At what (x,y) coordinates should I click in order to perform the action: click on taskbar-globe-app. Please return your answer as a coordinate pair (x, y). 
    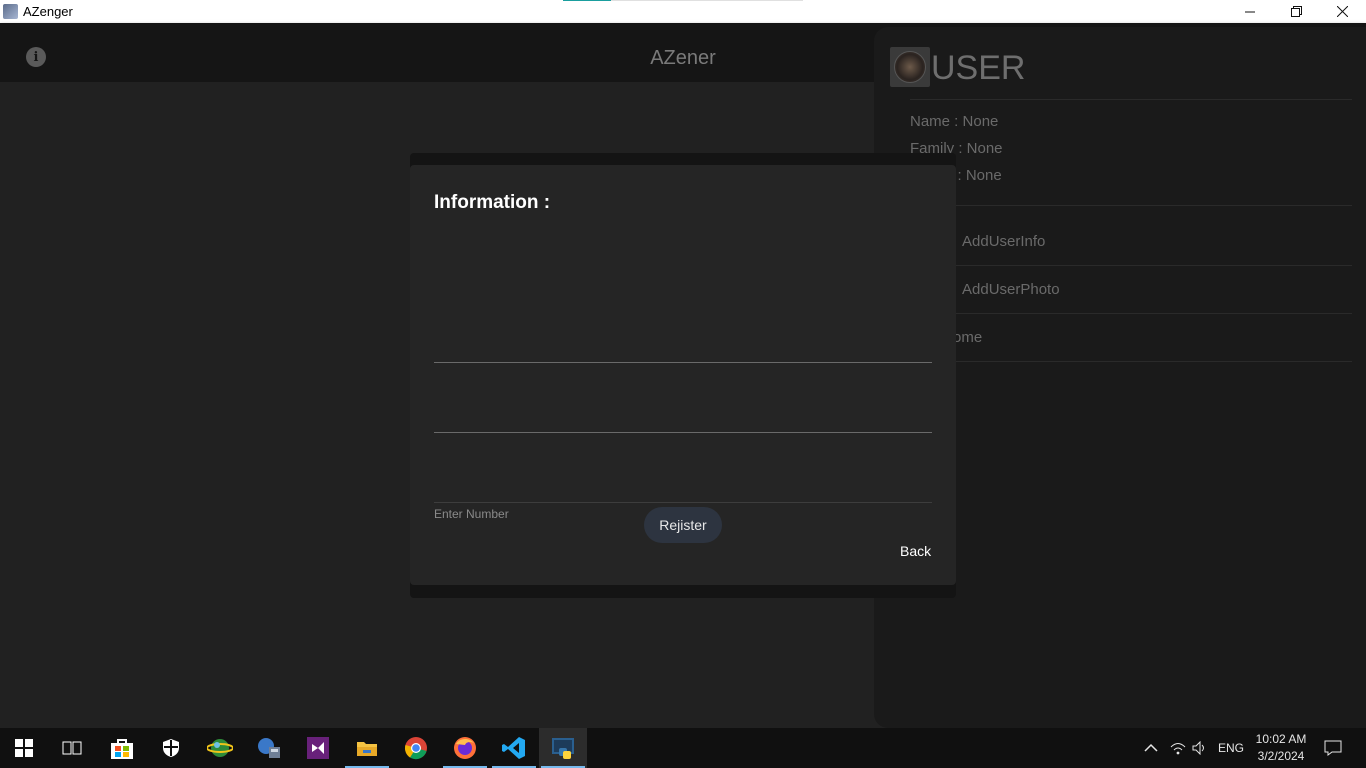
    Looking at the image, I should click on (220, 748).